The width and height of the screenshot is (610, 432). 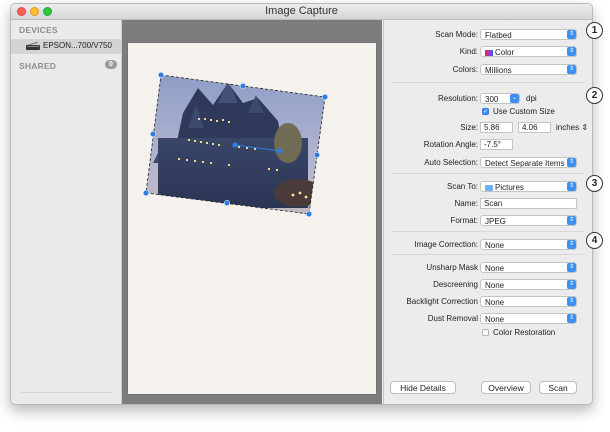 What do you see at coordinates (423, 387) in the screenshot?
I see `hide-details-button: Hide Details` at bounding box center [423, 387].